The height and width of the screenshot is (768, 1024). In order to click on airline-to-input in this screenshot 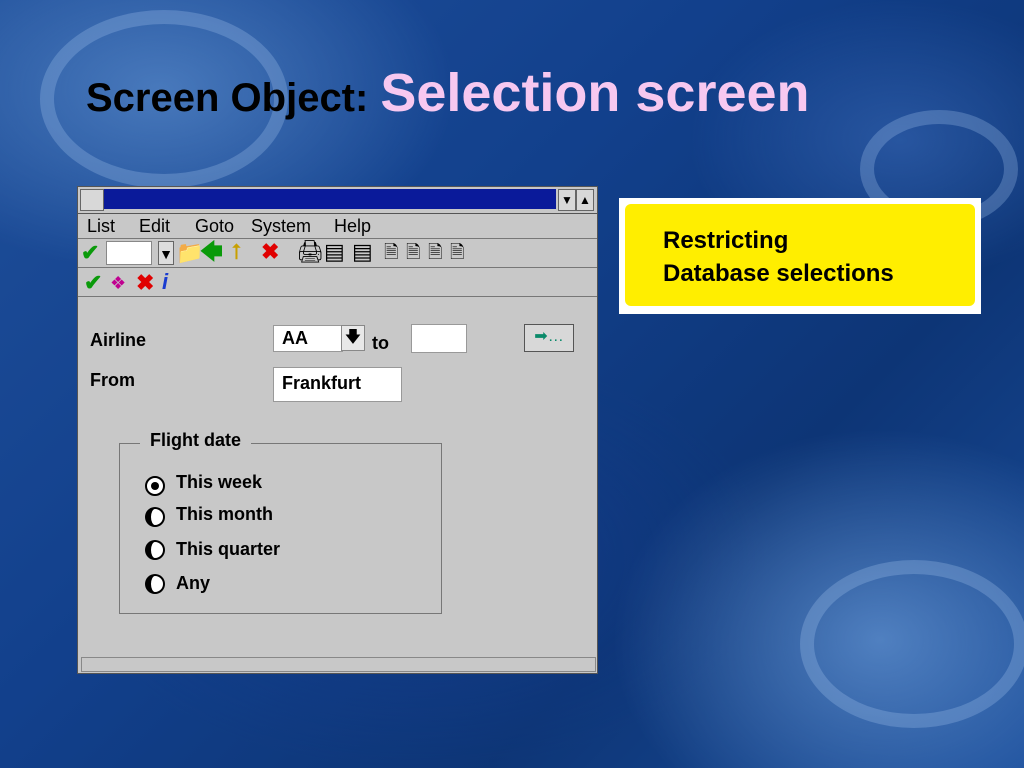, I will do `click(439, 338)`.